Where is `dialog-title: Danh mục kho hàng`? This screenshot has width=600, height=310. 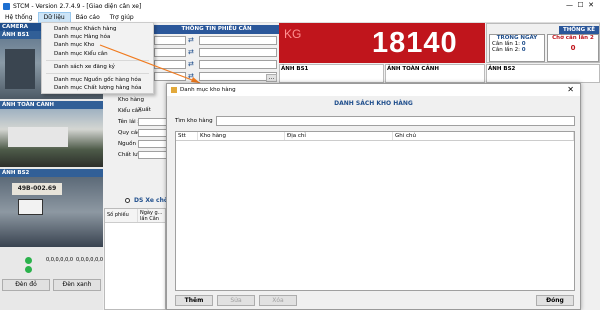 dialog-title: Danh mục kho hàng is located at coordinates (208, 90).